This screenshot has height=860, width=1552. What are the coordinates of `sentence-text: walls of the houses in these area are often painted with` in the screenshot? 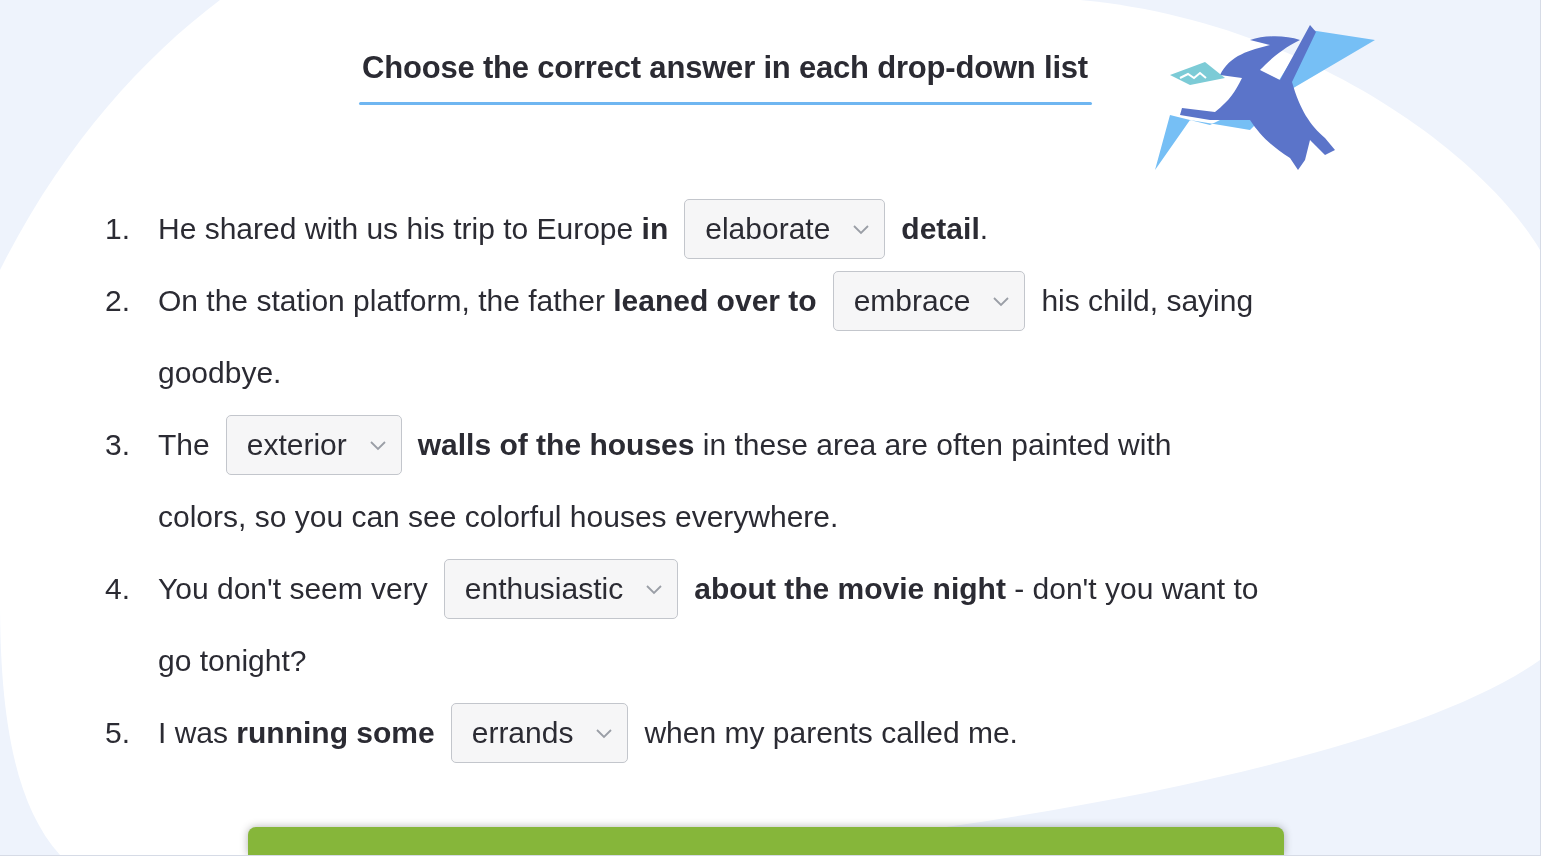 It's located at (794, 445).